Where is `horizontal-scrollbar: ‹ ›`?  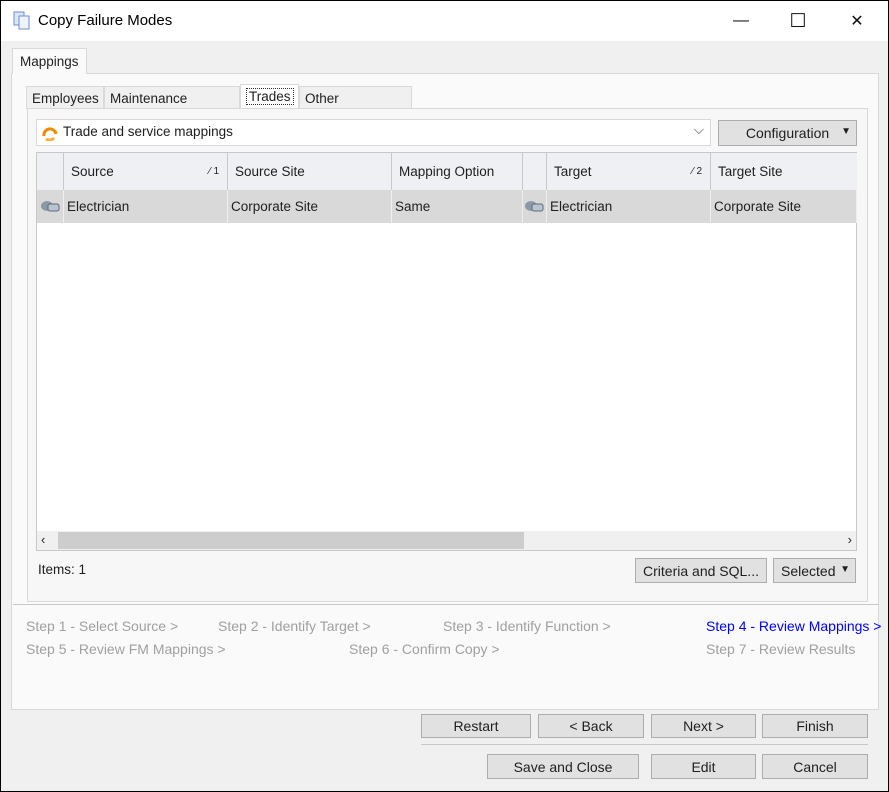
horizontal-scrollbar: ‹ › is located at coordinates (446, 540).